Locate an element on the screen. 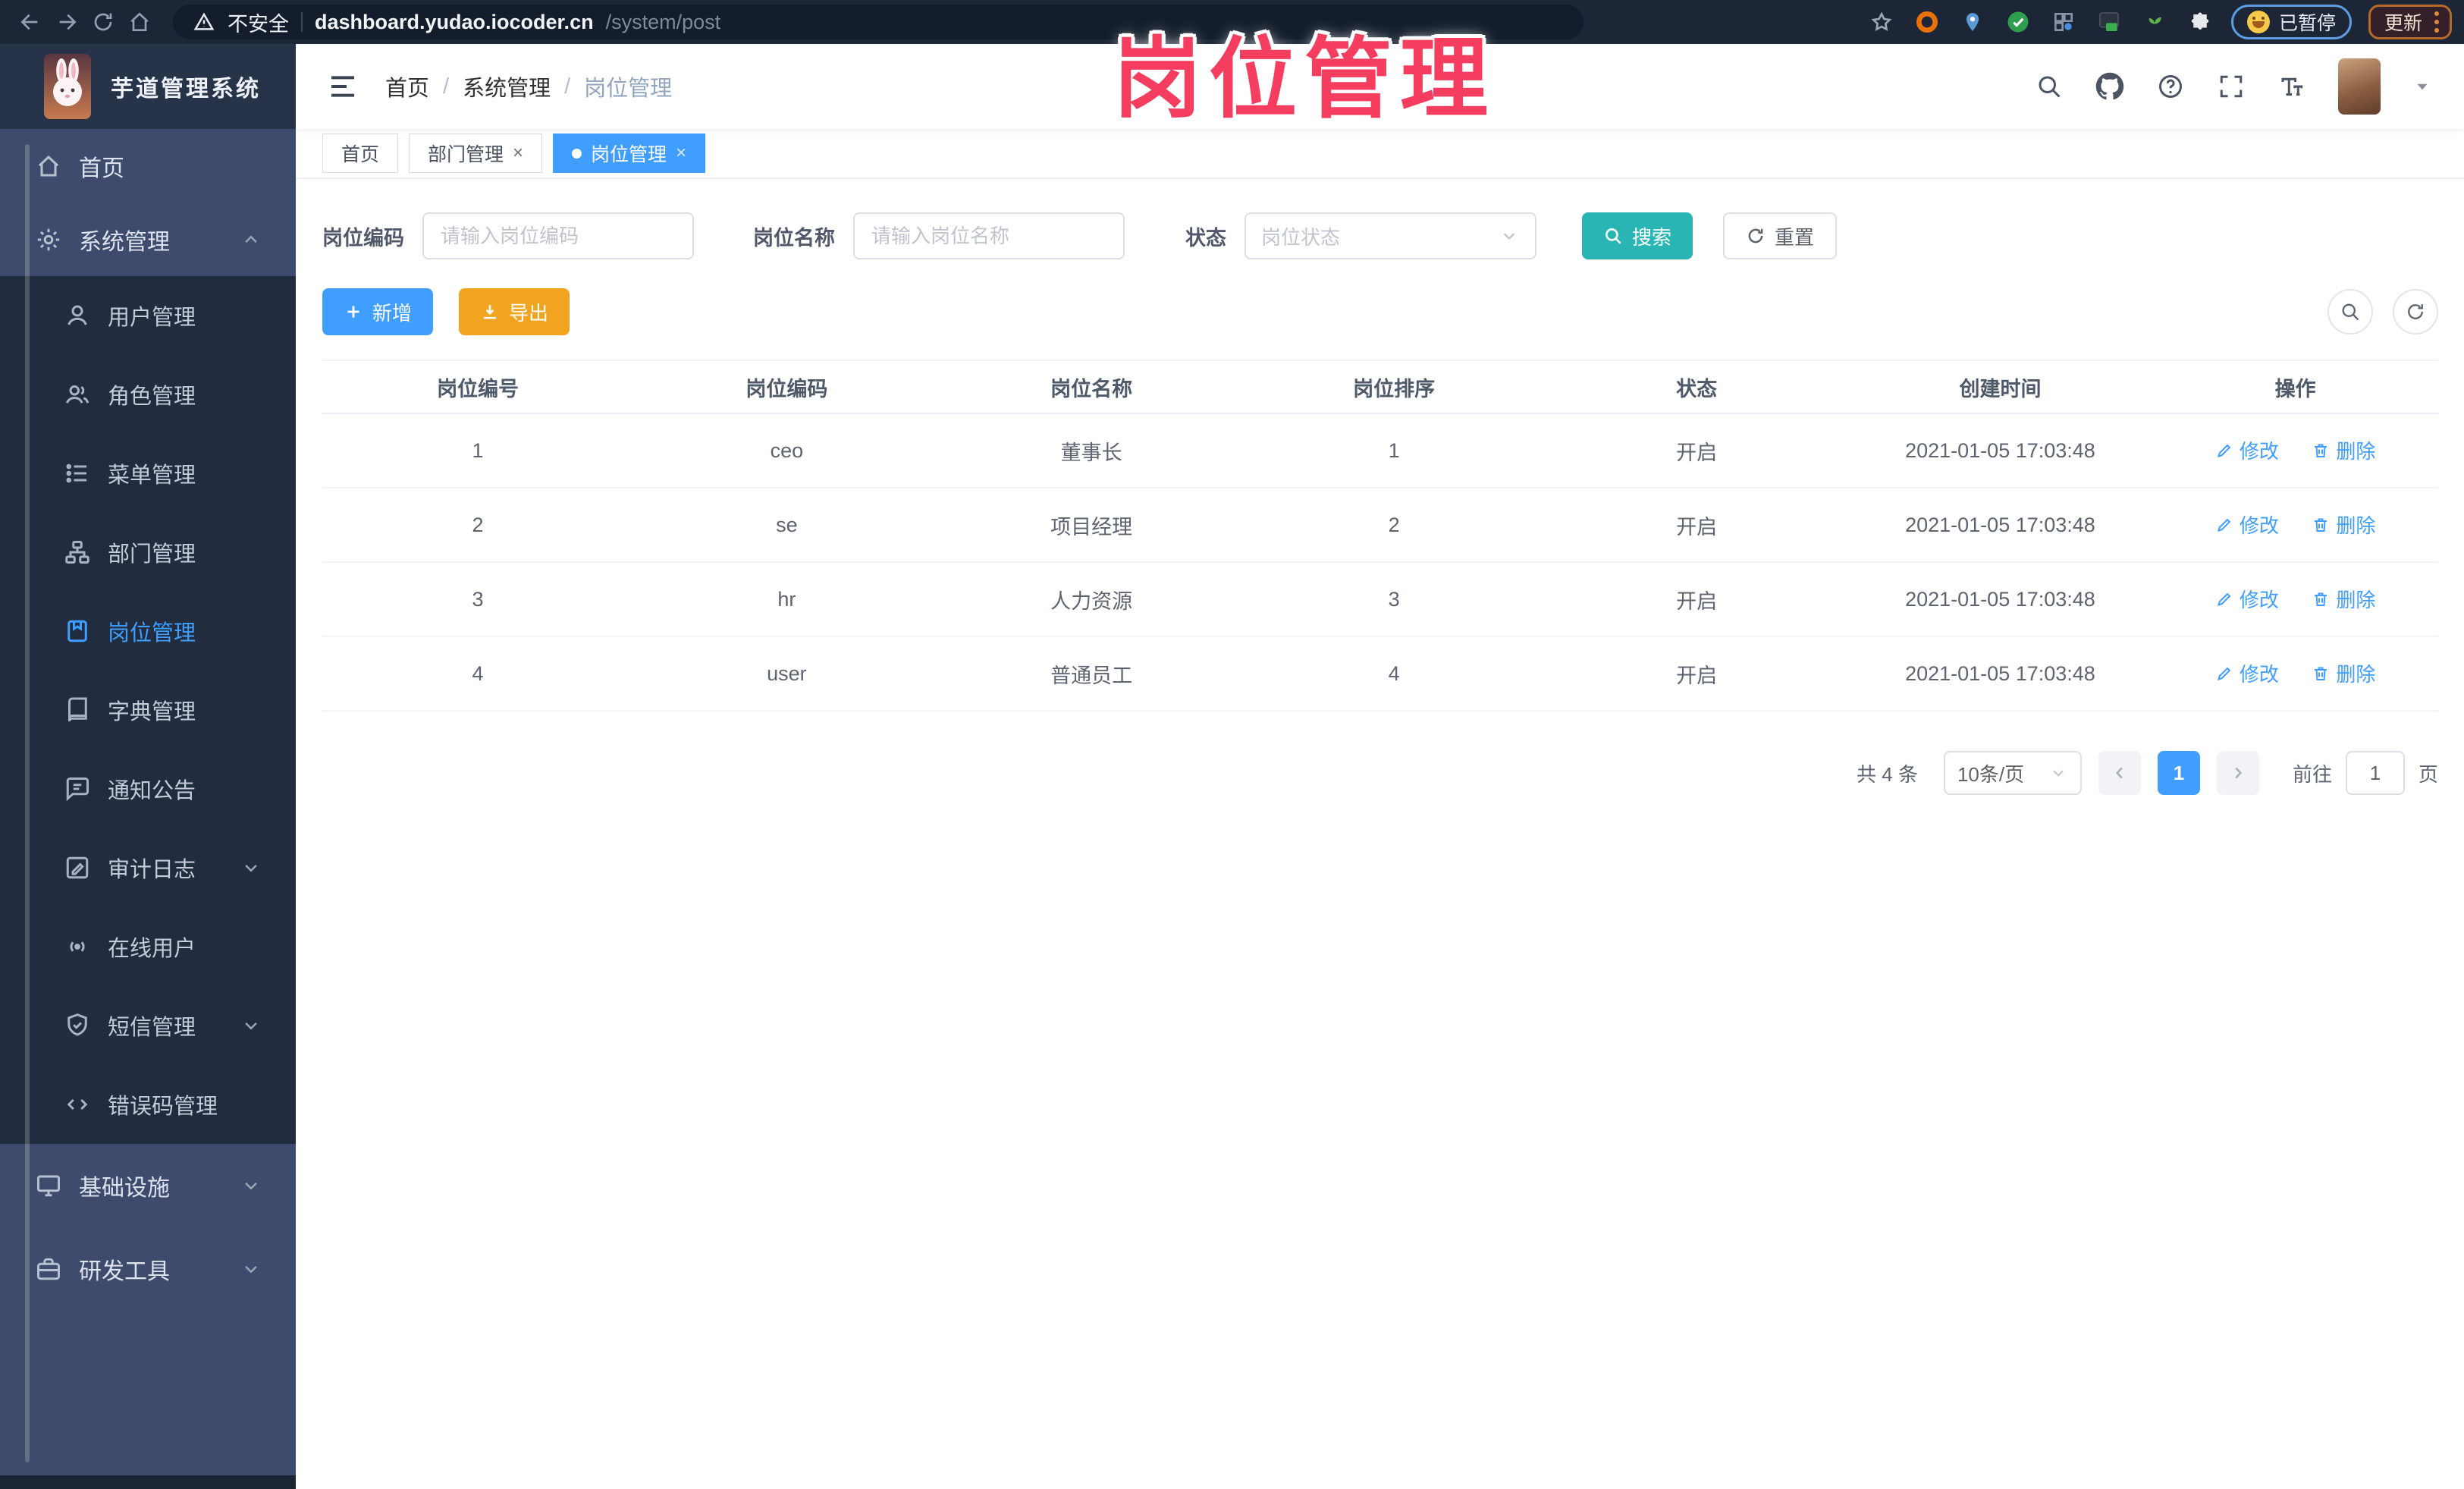 Image resolution: width=2464 pixels, height=1489 pixels. breadcrumb-system: 系统管理 is located at coordinates (507, 86).